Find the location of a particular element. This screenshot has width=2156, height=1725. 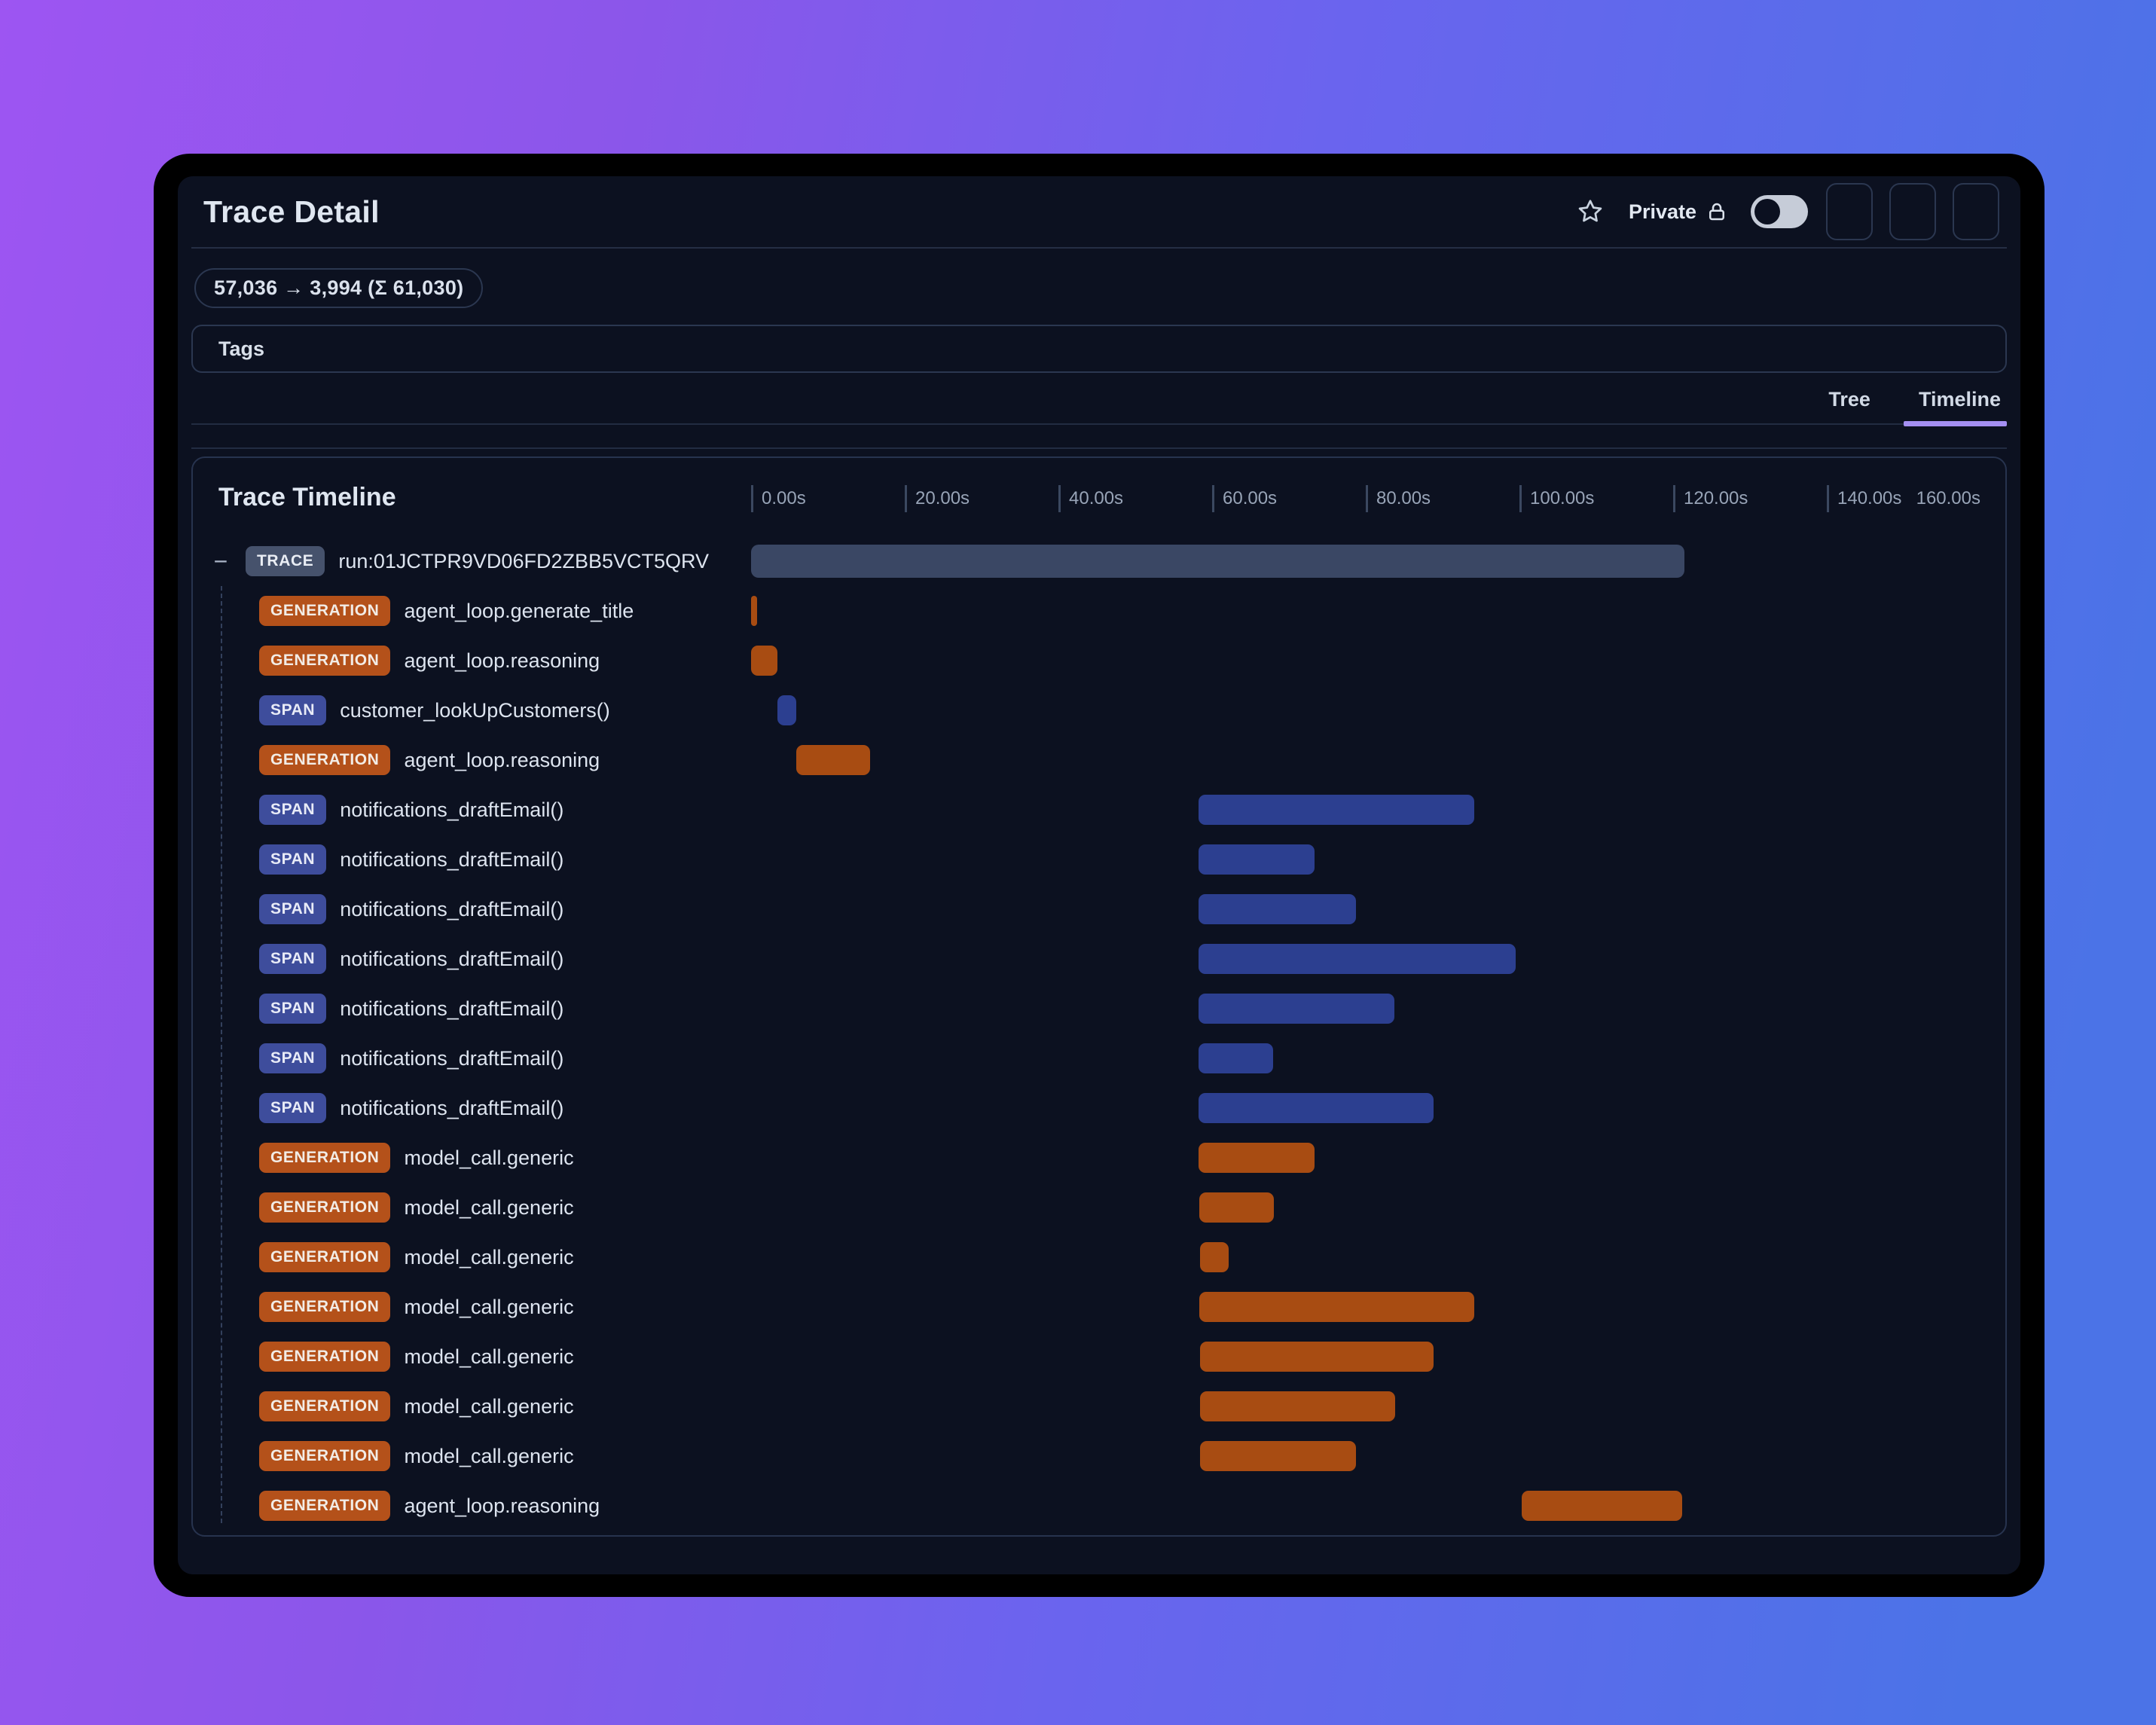

axis-tick-label: 120.00s is located at coordinates (1716, 498).